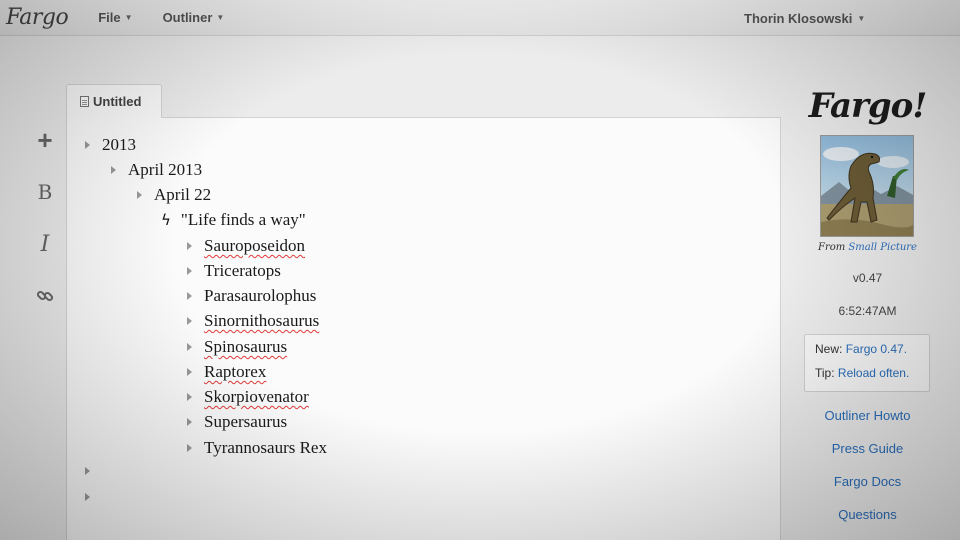 The width and height of the screenshot is (960, 540). I want to click on fargo-docs-link: Fargo Docs, so click(867, 481).